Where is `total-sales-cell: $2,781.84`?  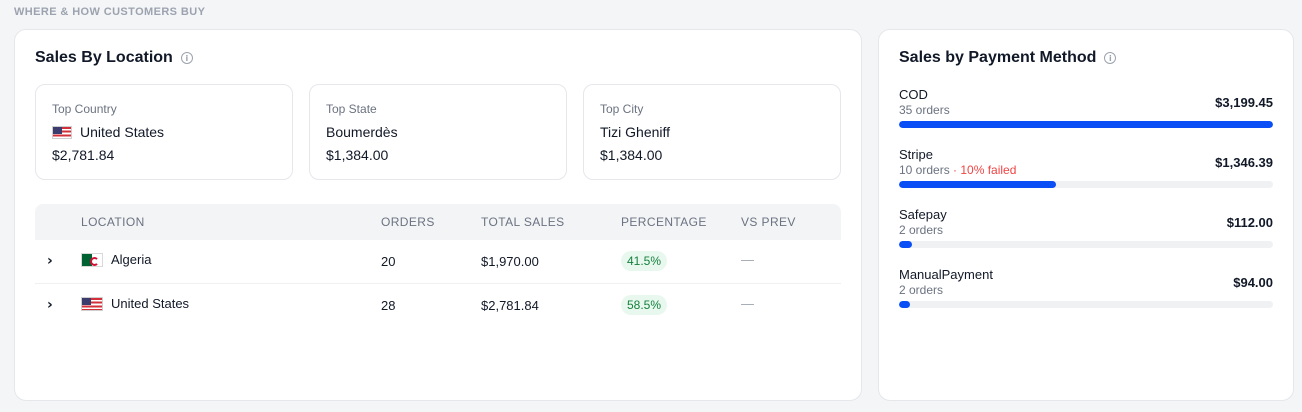
total-sales-cell: $2,781.84 is located at coordinates (510, 305).